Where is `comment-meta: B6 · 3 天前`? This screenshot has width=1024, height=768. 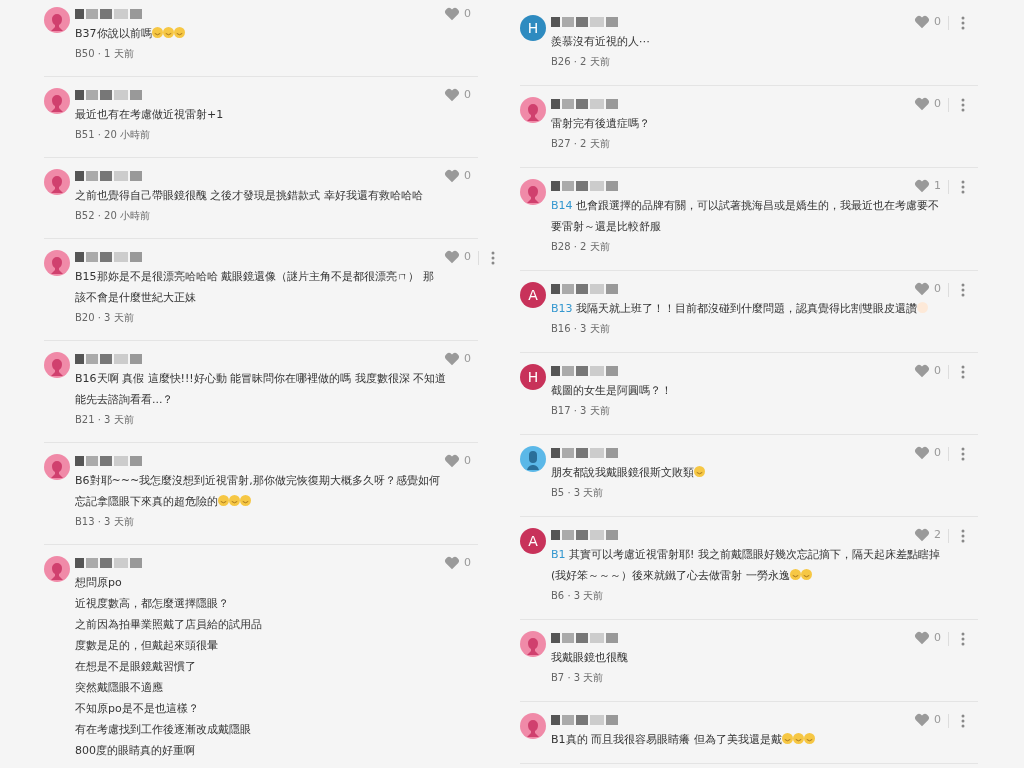 comment-meta: B6 · 3 天前 is located at coordinates (578, 596).